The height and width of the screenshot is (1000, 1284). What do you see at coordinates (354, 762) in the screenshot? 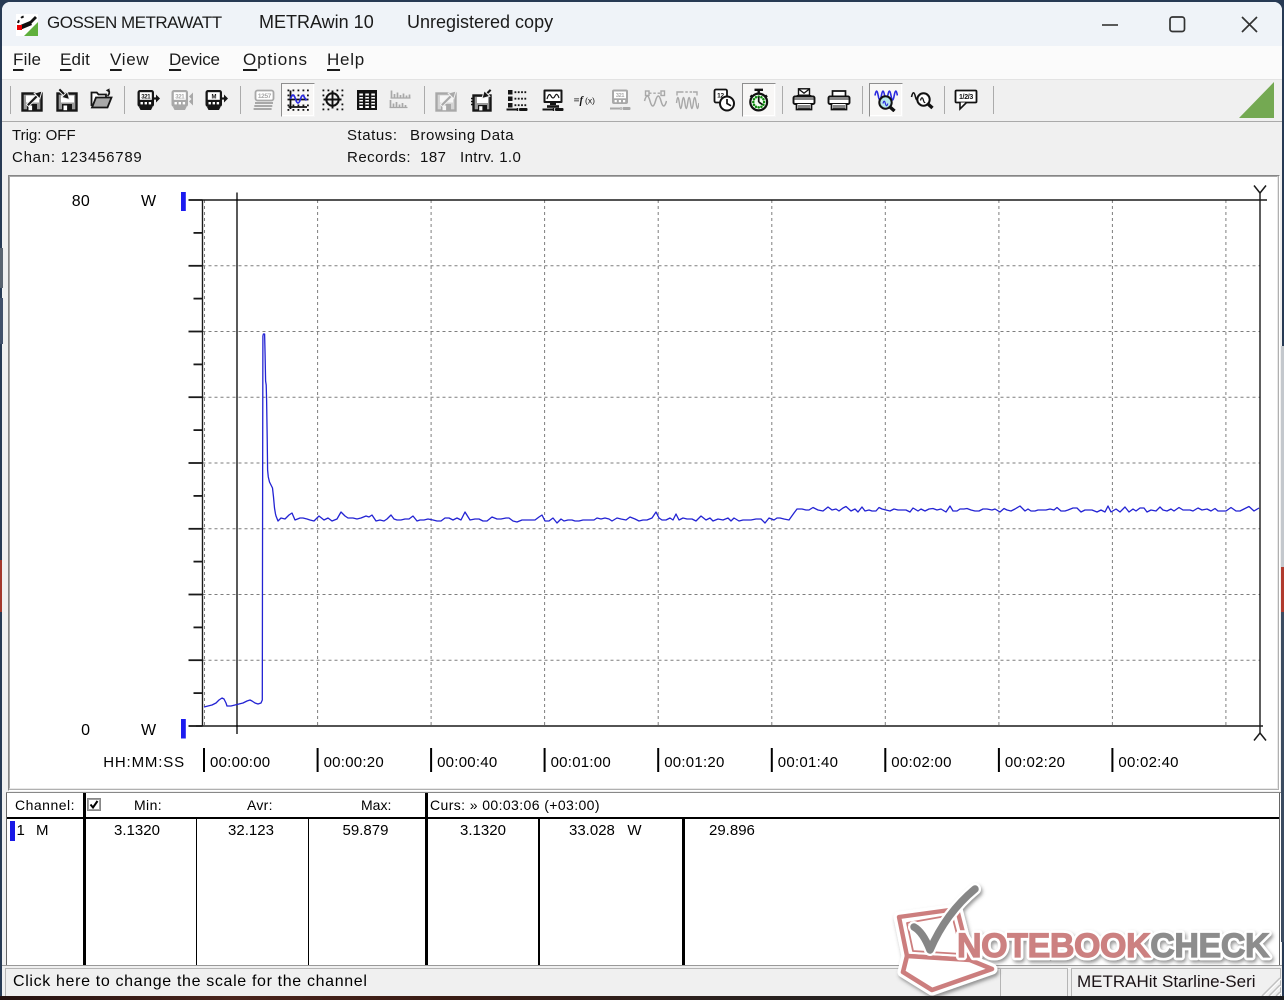
I see `svg-text: 00:00:20` at bounding box center [354, 762].